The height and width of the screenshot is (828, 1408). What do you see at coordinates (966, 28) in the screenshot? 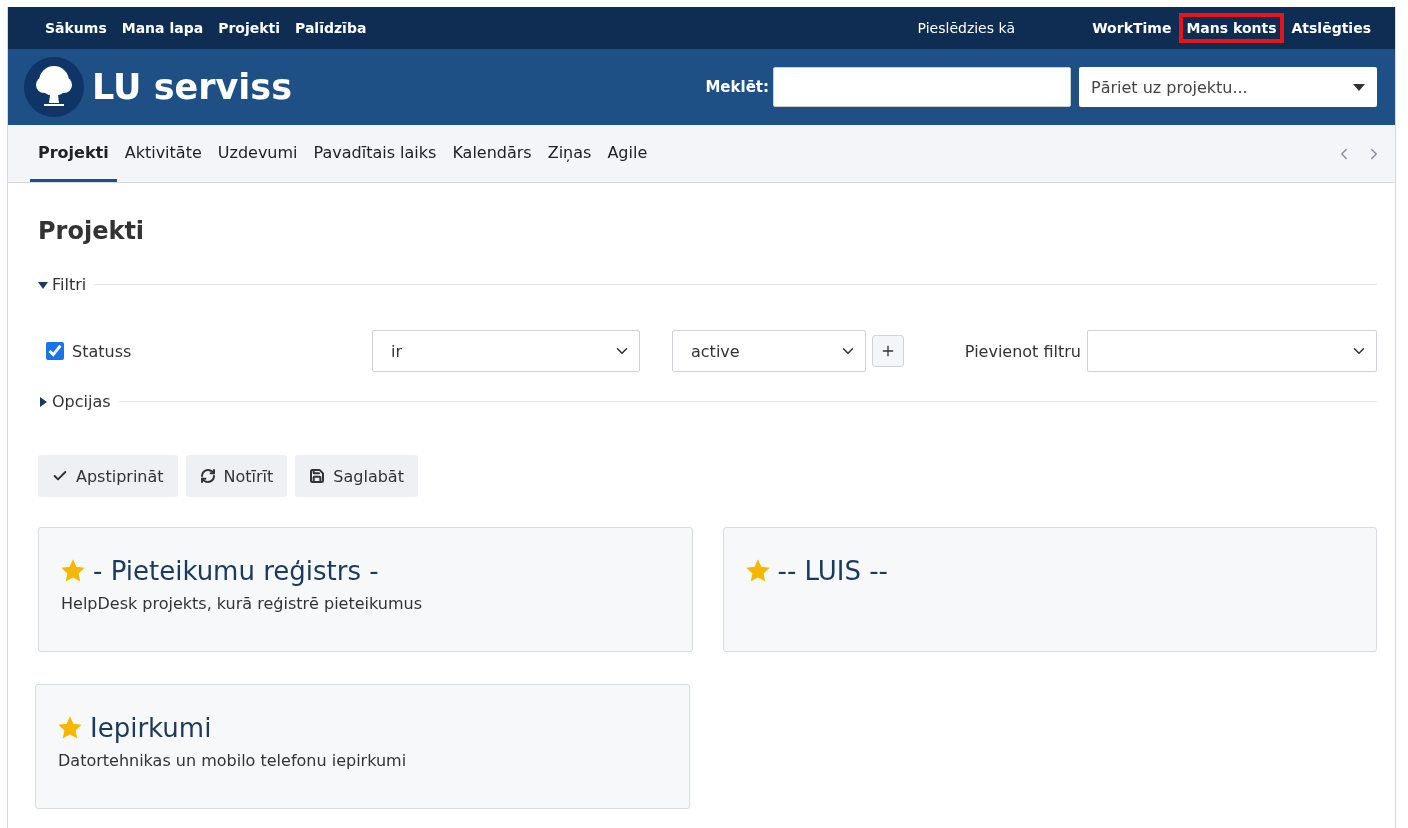
I see `logged-in-text: Pieslēdzies kā` at bounding box center [966, 28].